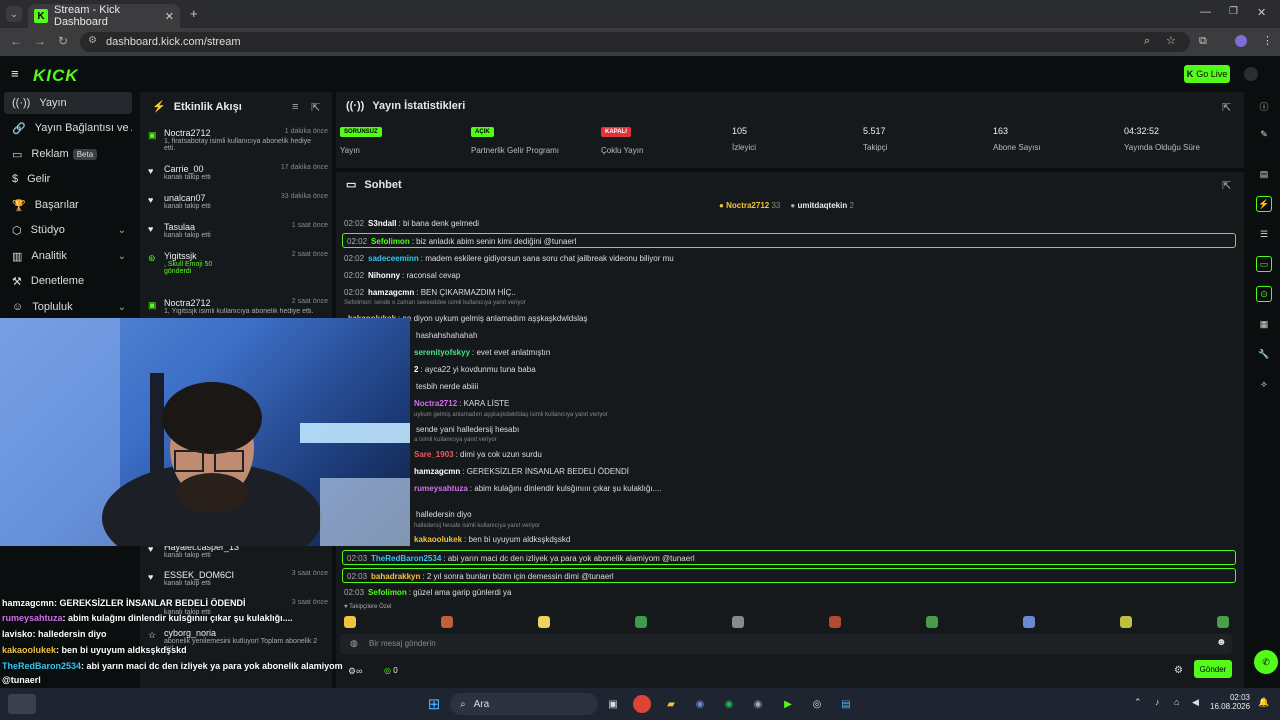  I want to click on wrench-icon: 🔧, so click(1264, 354).